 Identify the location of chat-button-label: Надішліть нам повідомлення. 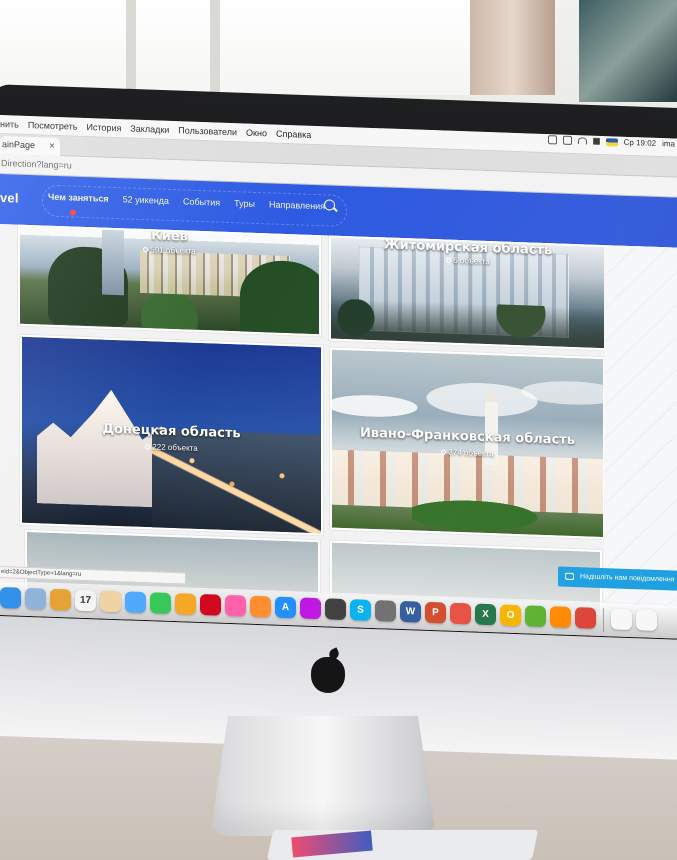
(627, 578).